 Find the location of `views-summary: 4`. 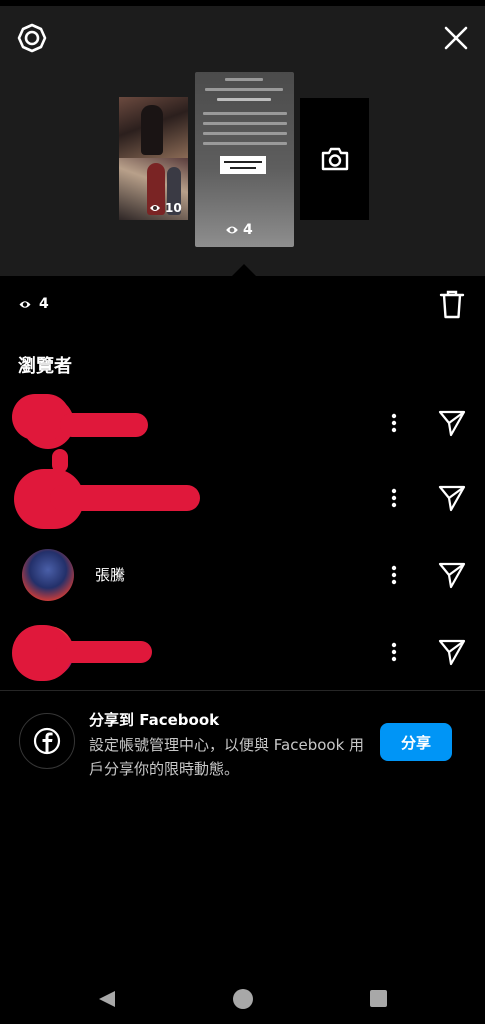

views-summary: 4 is located at coordinates (33, 304).